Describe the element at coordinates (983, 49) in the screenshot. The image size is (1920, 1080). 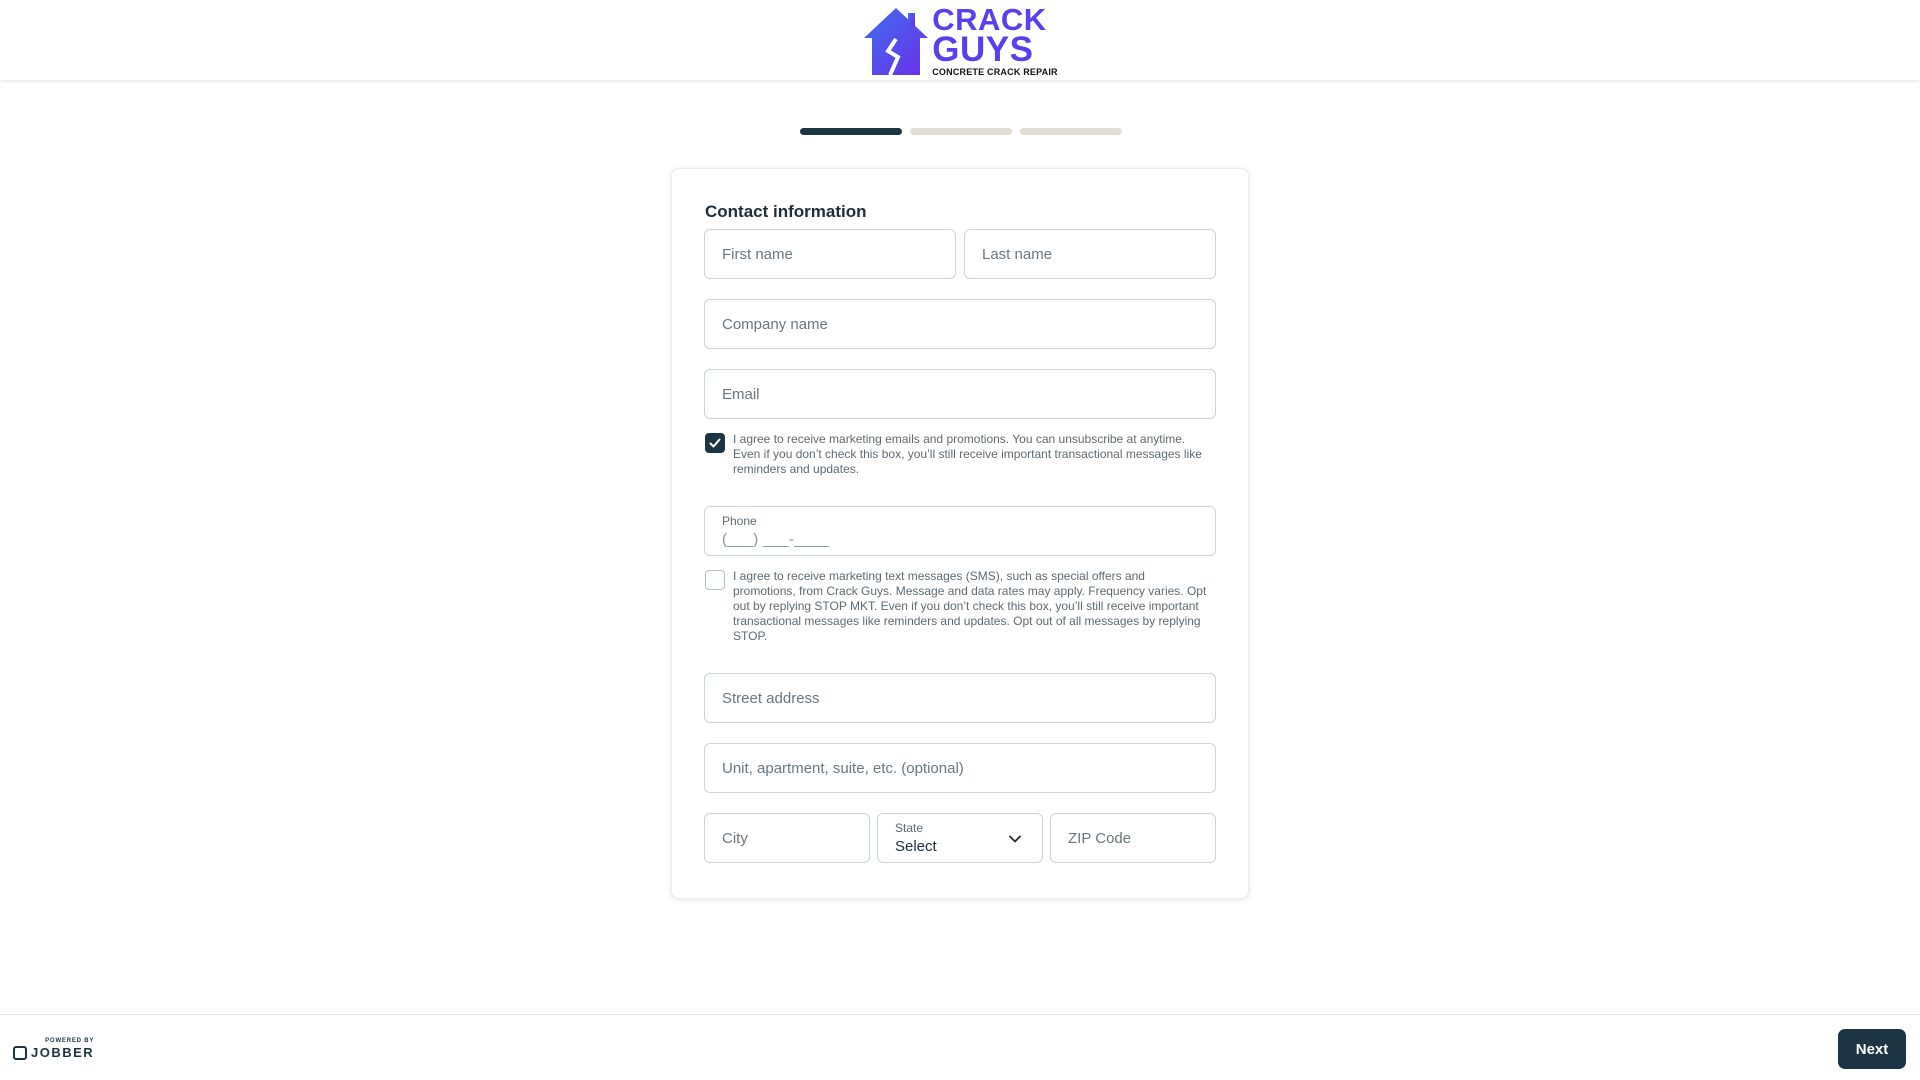
I see `brand-line-2: GUYS` at that location.